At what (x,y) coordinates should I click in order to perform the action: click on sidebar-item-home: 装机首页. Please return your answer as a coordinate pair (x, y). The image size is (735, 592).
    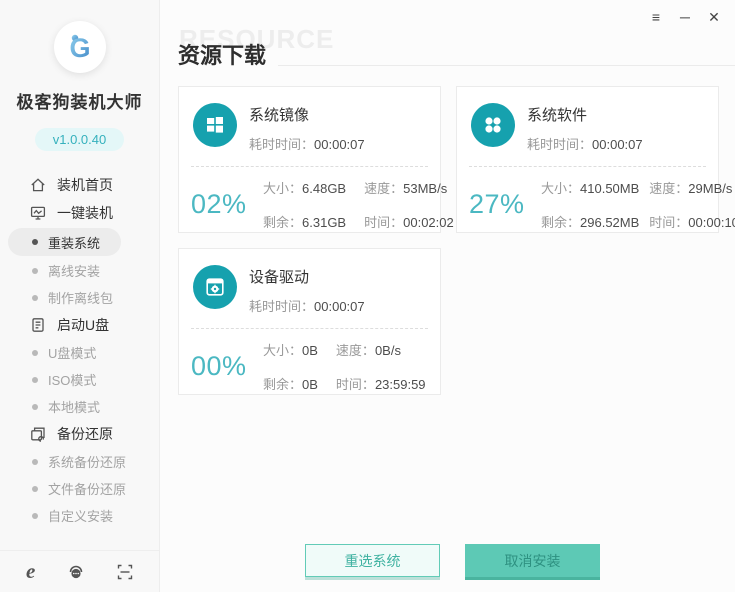
    Looking at the image, I should click on (79, 185).